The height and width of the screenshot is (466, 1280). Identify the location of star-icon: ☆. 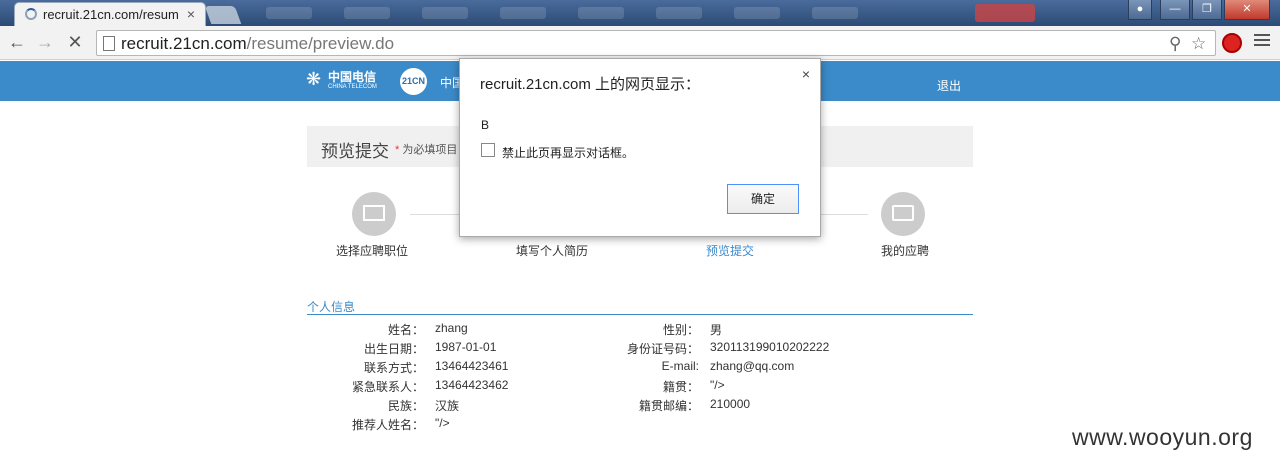
(1198, 44).